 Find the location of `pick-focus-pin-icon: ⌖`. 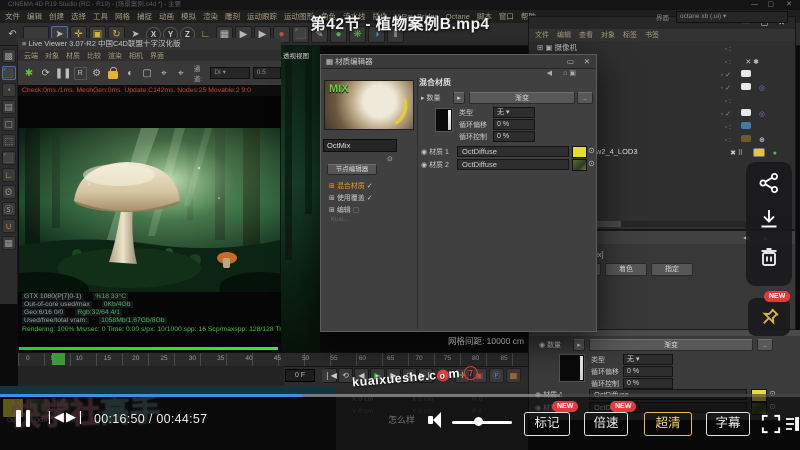

pick-focus-pin-icon: ⌖ is located at coordinates (181, 73).